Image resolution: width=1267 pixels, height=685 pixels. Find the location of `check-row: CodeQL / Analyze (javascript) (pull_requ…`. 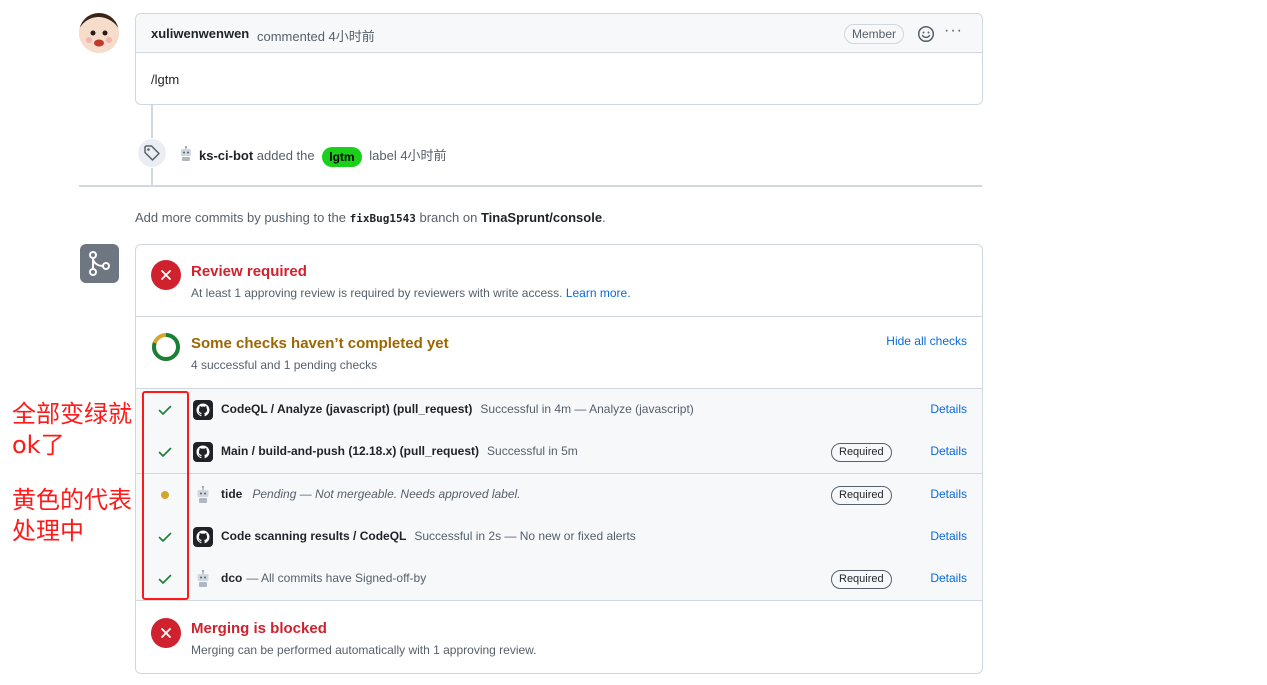

check-row: CodeQL / Analyze (javascript) (pull_requ… is located at coordinates (559, 410).